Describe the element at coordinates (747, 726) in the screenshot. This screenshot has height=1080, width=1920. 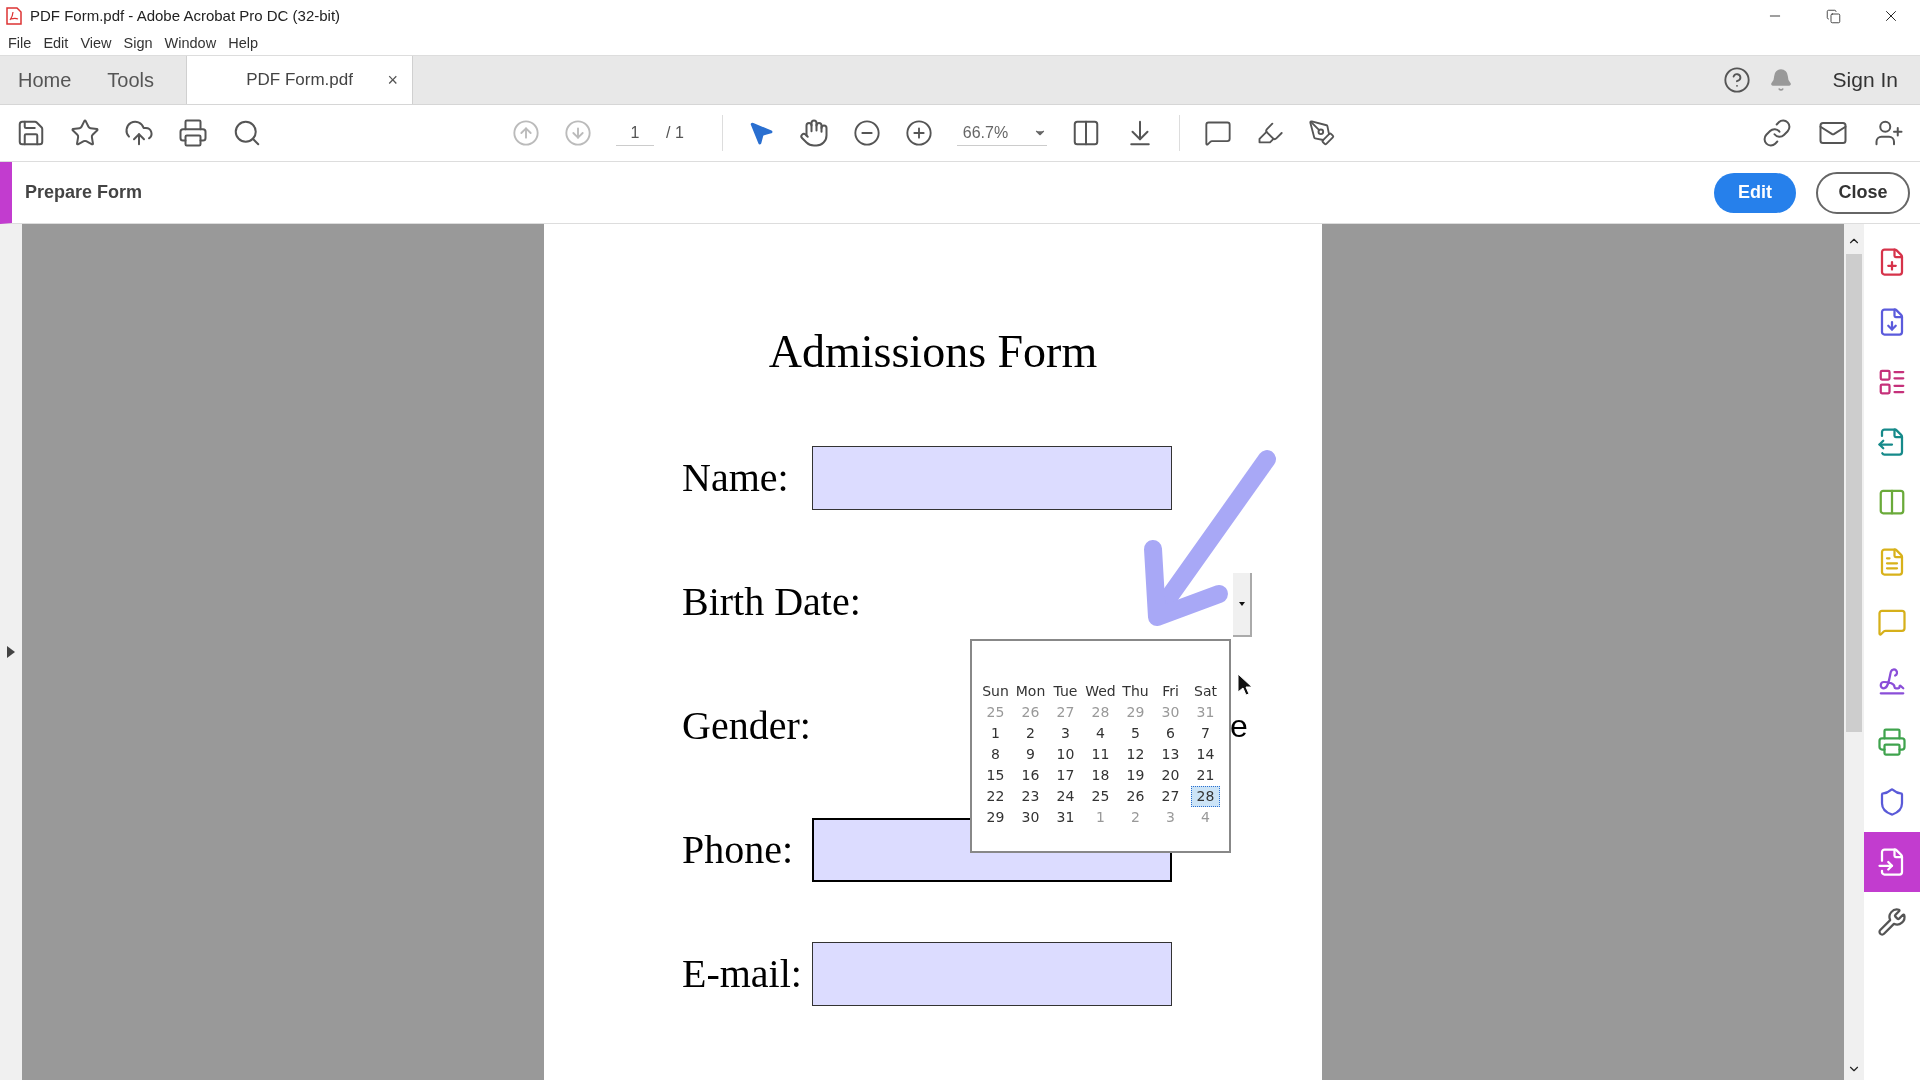
I see `field-label: Gender:` at that location.